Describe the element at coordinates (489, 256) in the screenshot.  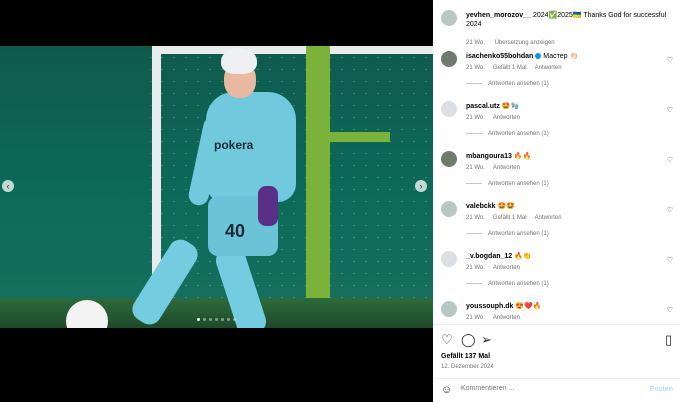
I see `commenter-username: _v.bogdan_12` at that location.